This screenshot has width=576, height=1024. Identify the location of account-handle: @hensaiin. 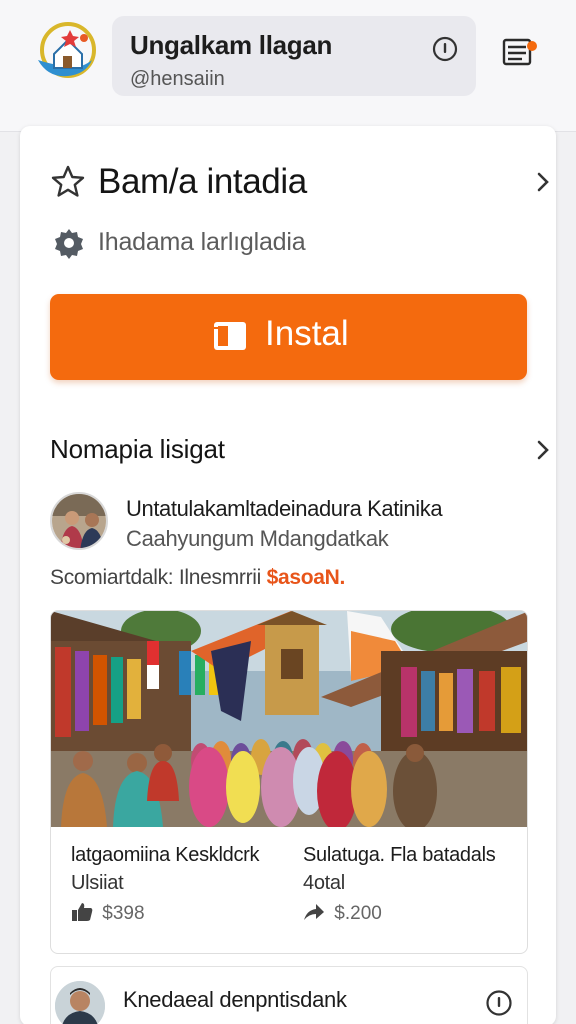
(177, 79).